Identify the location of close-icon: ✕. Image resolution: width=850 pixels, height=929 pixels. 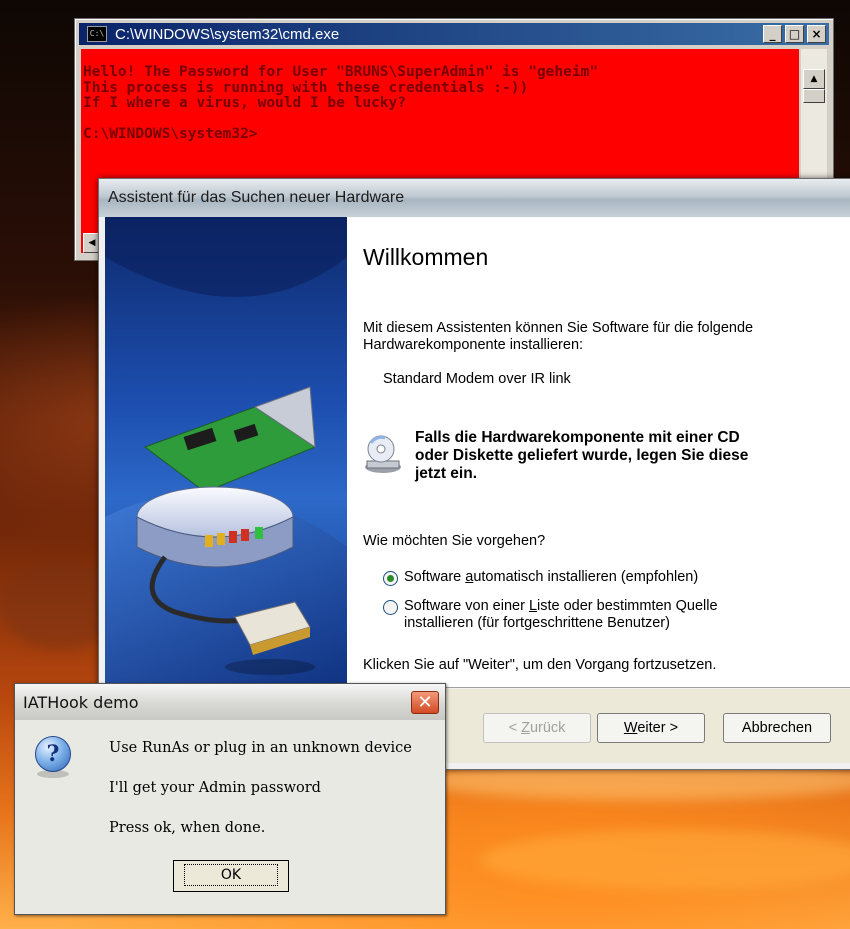
(425, 702).